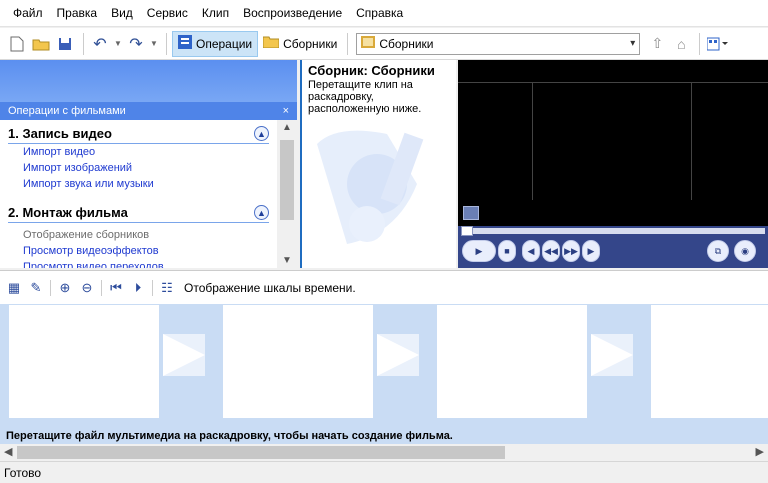 The height and width of the screenshot is (483, 768). What do you see at coordinates (17, 44) in the screenshot?
I see `new-project-icon` at bounding box center [17, 44].